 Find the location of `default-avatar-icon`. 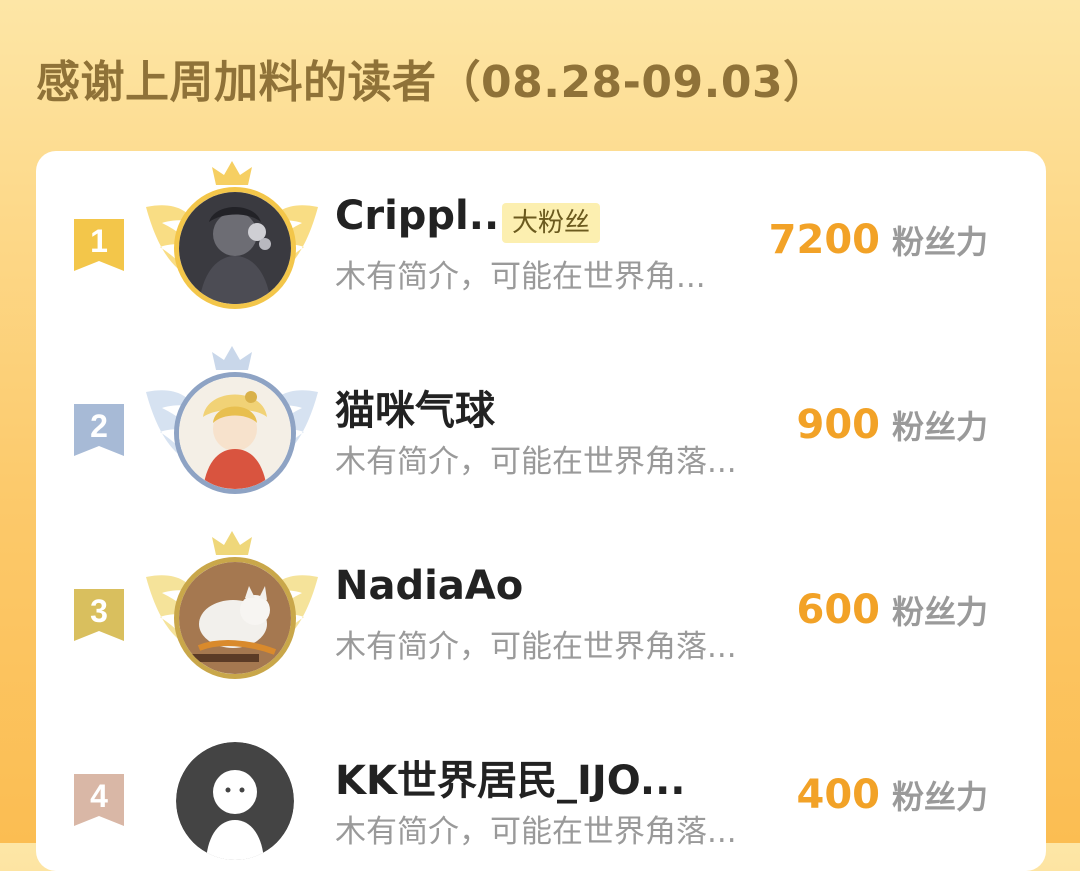

default-avatar-icon is located at coordinates (235, 801).